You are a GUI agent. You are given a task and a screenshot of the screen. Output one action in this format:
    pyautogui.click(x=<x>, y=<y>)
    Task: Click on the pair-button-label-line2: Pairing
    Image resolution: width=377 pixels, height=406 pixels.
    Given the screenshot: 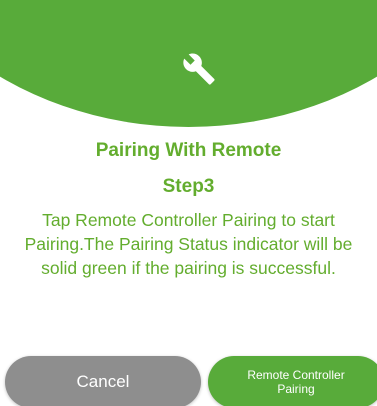 What is the action you would take?
    pyautogui.click(x=296, y=389)
    